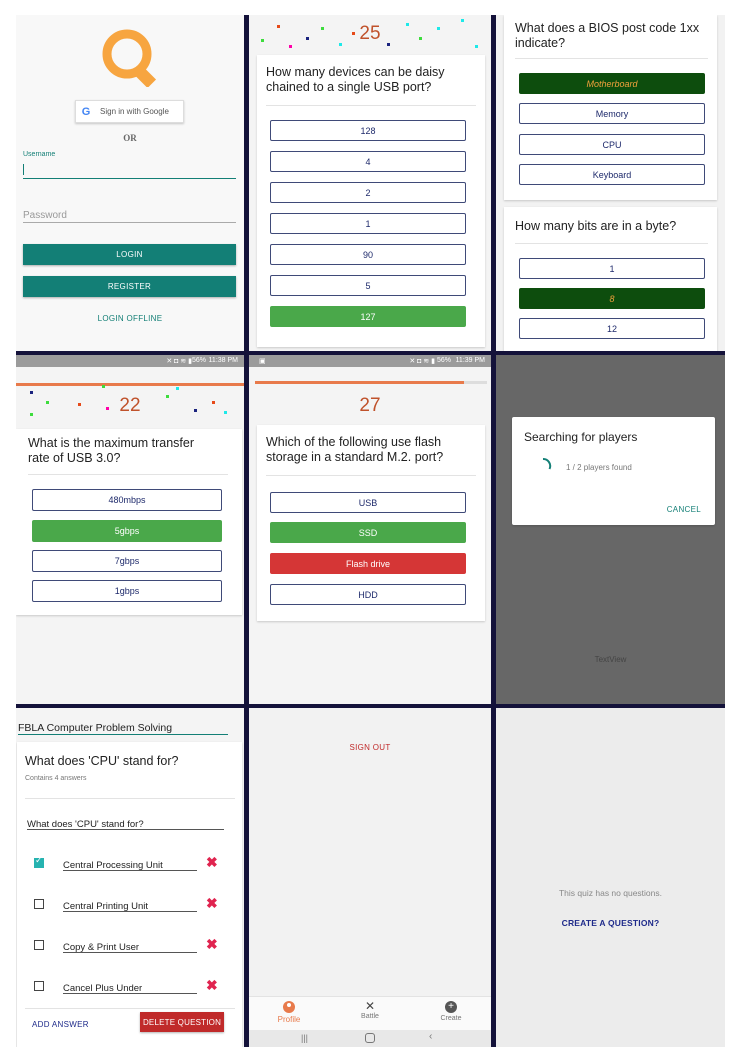 The width and height of the screenshot is (741, 1061). I want to click on answer-option: SSD, so click(368, 532).